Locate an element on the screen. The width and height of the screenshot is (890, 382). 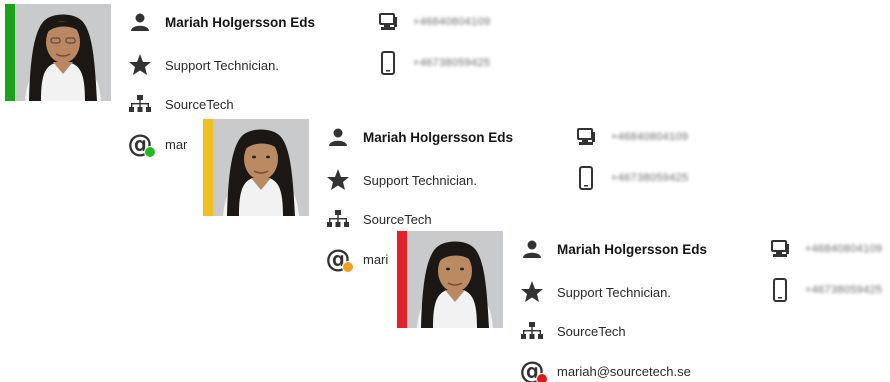
contact-email-row: @ mari is located at coordinates (357, 259).